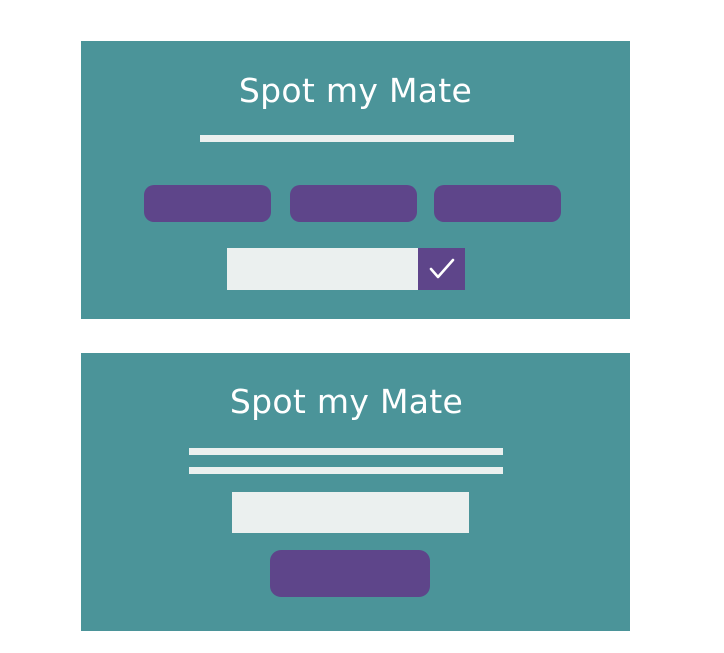  What do you see at coordinates (322, 269) in the screenshot?
I see `search-input` at bounding box center [322, 269].